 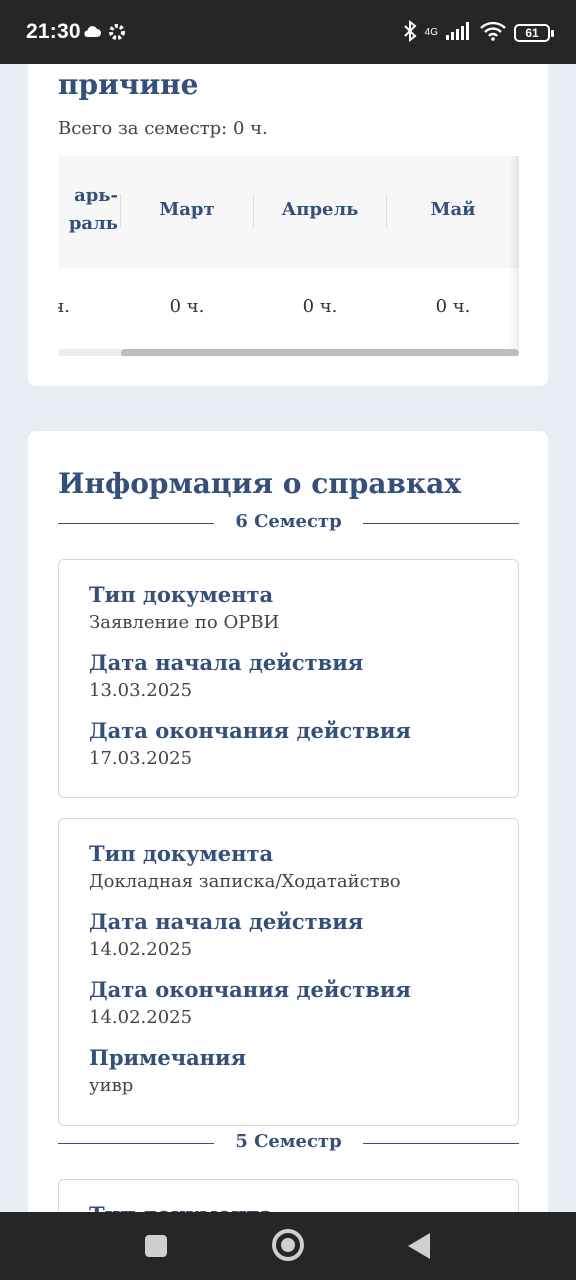 I want to click on document-card: Тип документа, so click(x=288, y=1195).